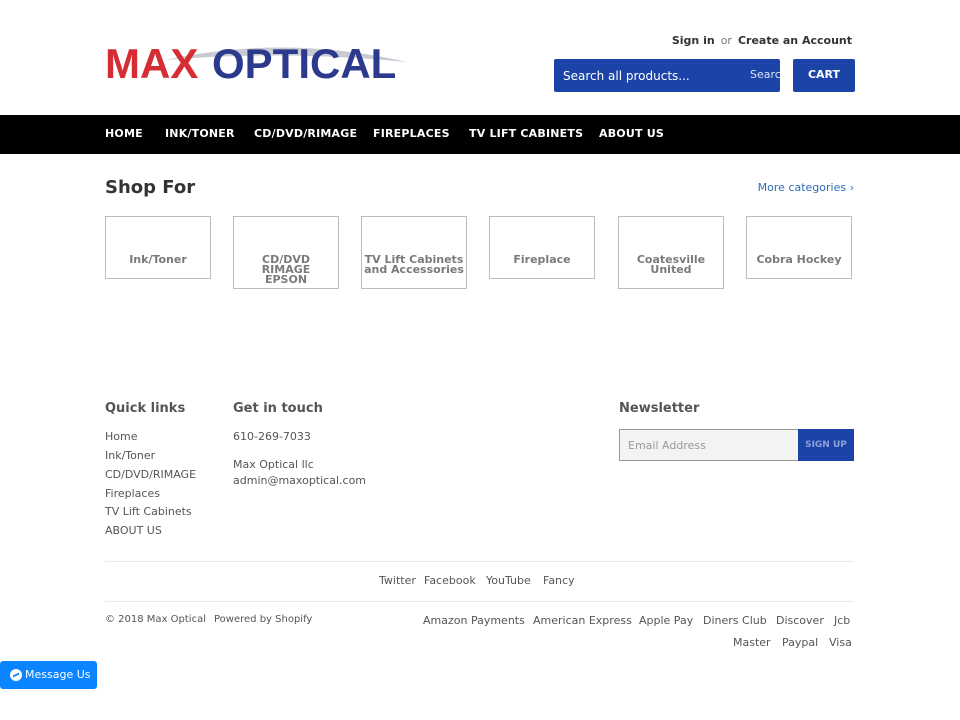 This screenshot has height=720, width=960. Describe the element at coordinates (16, 675) in the screenshot. I see `messenger-icon` at that location.